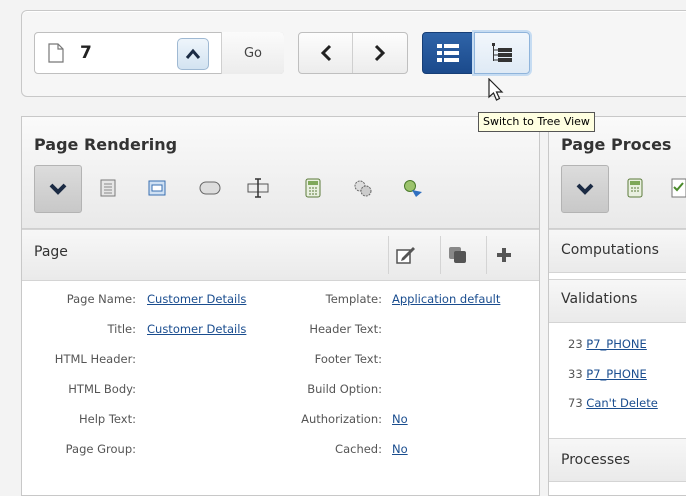 The width and height of the screenshot is (686, 496). Describe the element at coordinates (51, 252) in the screenshot. I see `page-section-title: Page` at that location.